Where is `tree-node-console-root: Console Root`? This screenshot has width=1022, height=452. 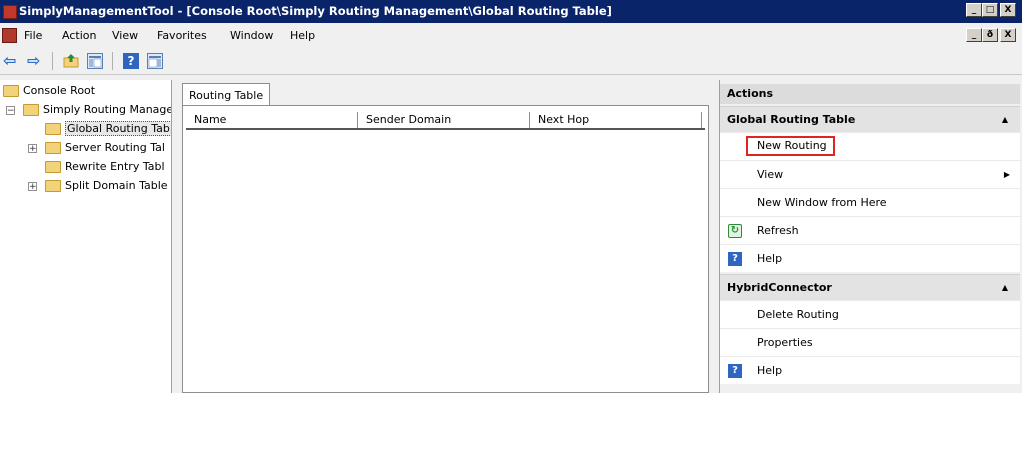
tree-node-console-root: Console Root is located at coordinates (49, 91).